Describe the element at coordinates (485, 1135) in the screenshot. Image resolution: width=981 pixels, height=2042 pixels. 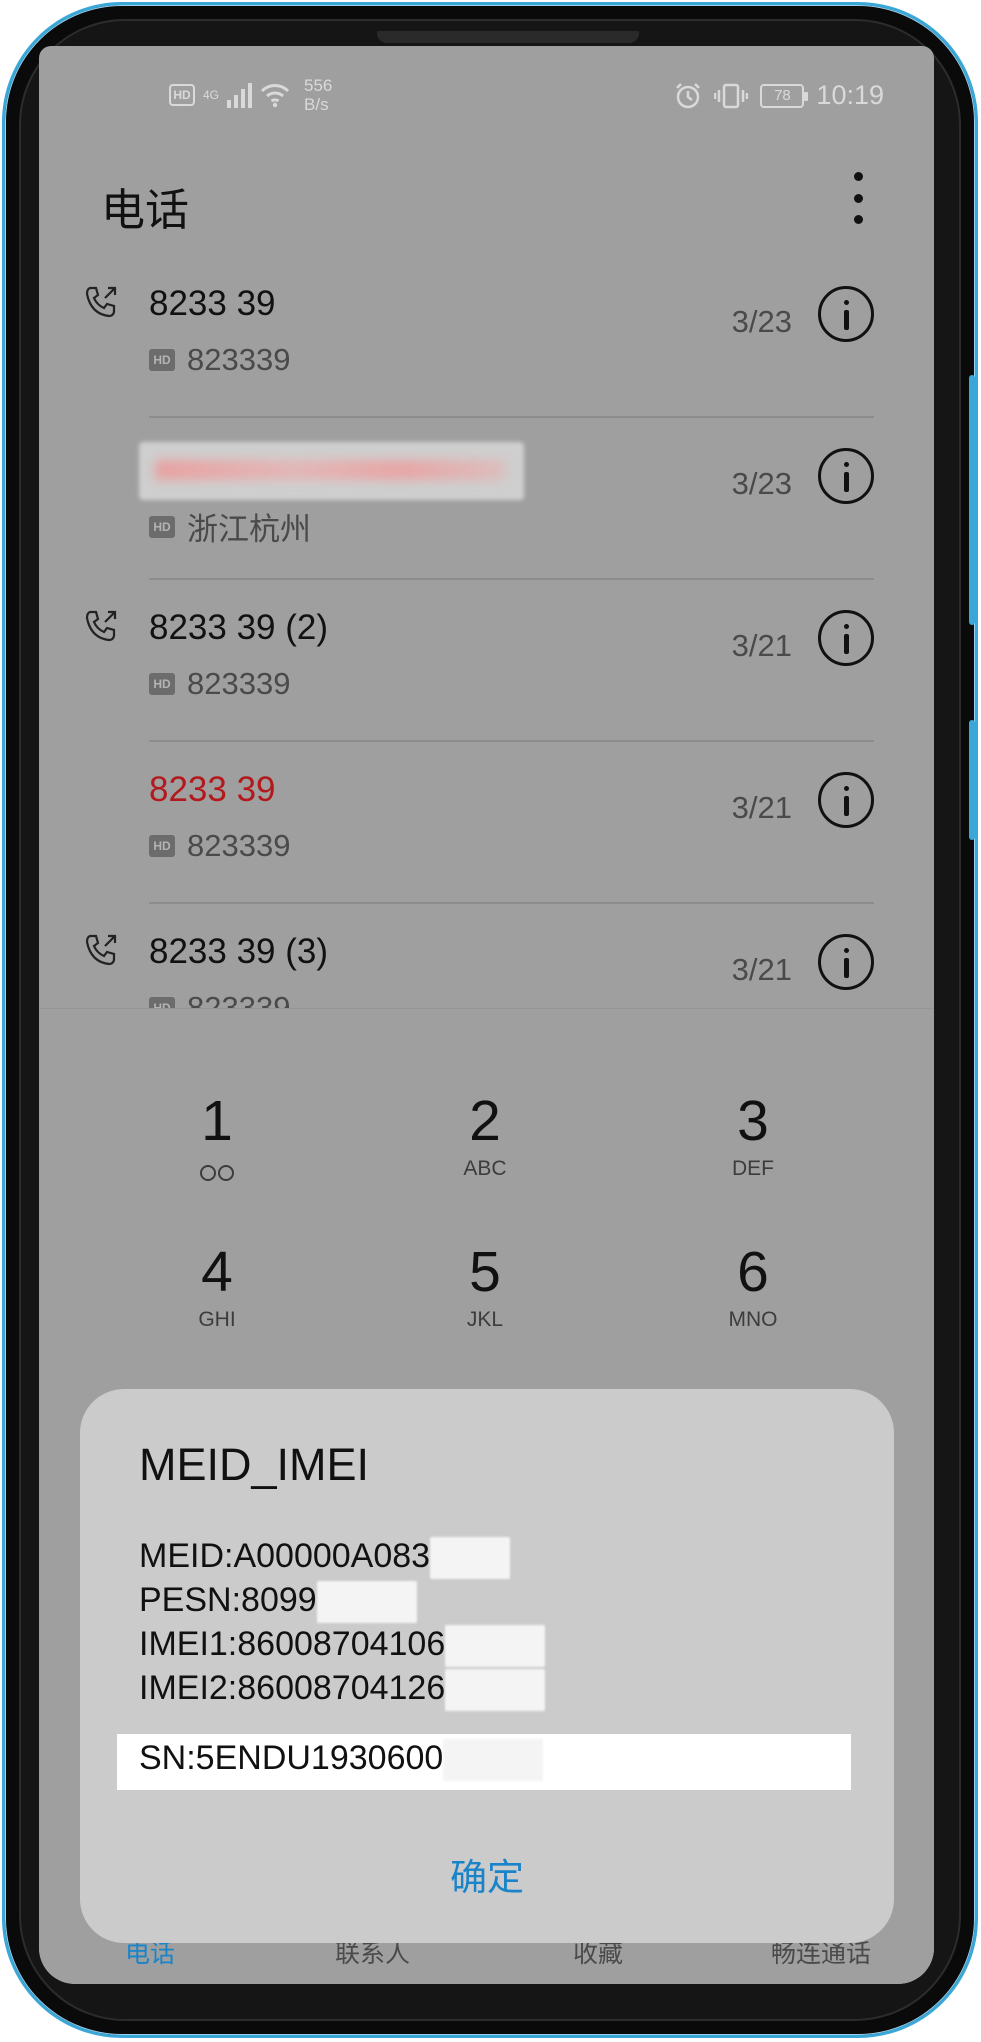
I see `dial-key-2: 2 ABC` at that location.